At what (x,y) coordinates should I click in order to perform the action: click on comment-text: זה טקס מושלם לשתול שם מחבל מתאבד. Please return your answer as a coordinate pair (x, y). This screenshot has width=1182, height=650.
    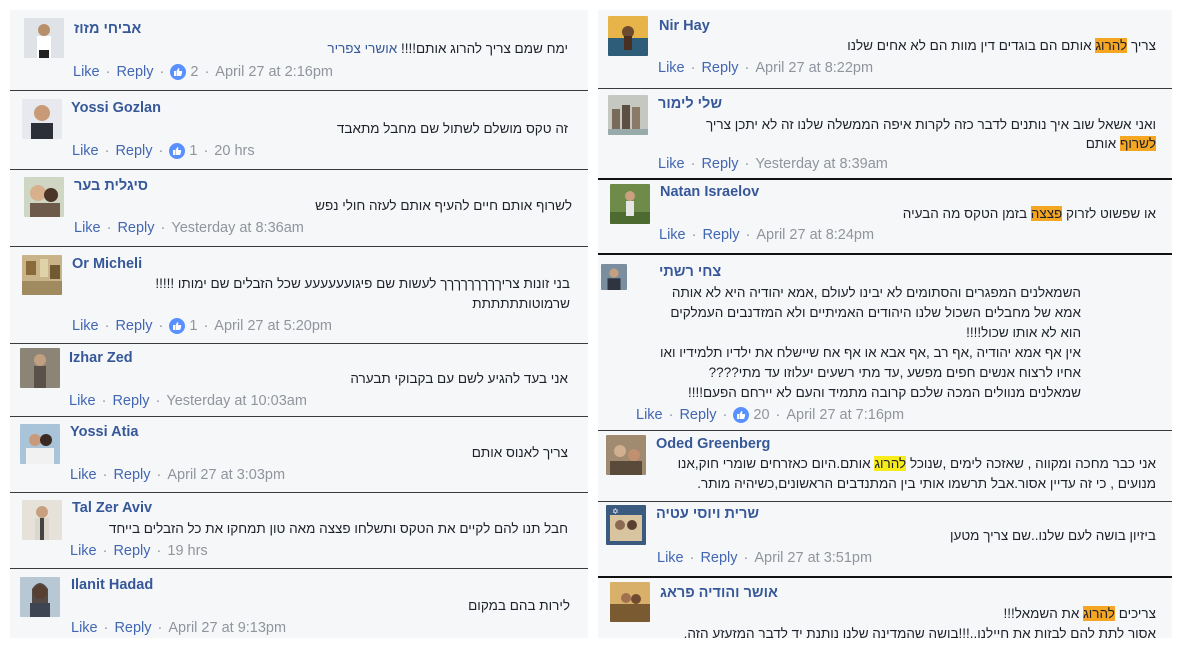
    Looking at the image, I should click on (452, 128).